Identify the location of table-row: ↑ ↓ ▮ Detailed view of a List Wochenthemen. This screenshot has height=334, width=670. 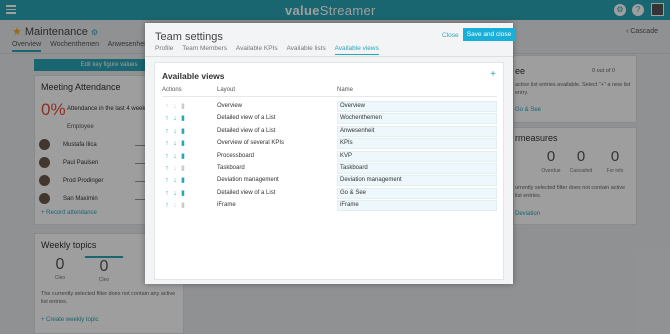
(329, 119).